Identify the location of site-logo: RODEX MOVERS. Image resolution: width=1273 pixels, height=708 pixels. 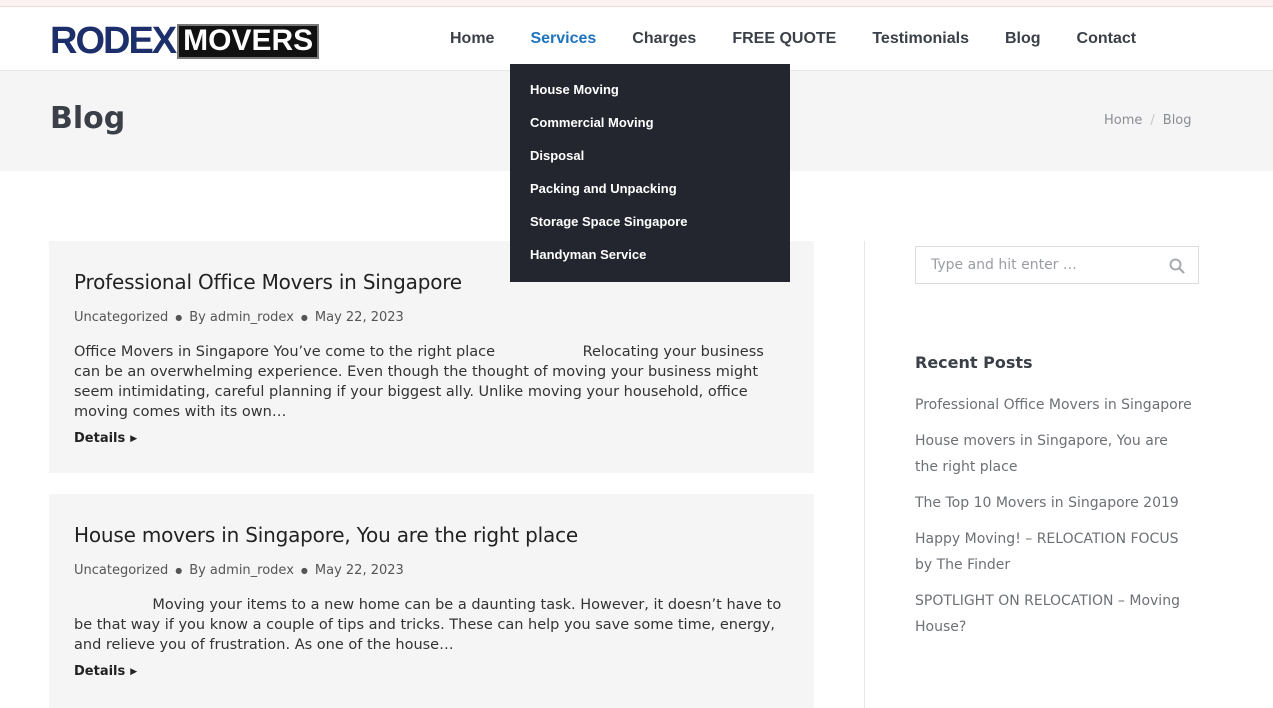
(199, 41).